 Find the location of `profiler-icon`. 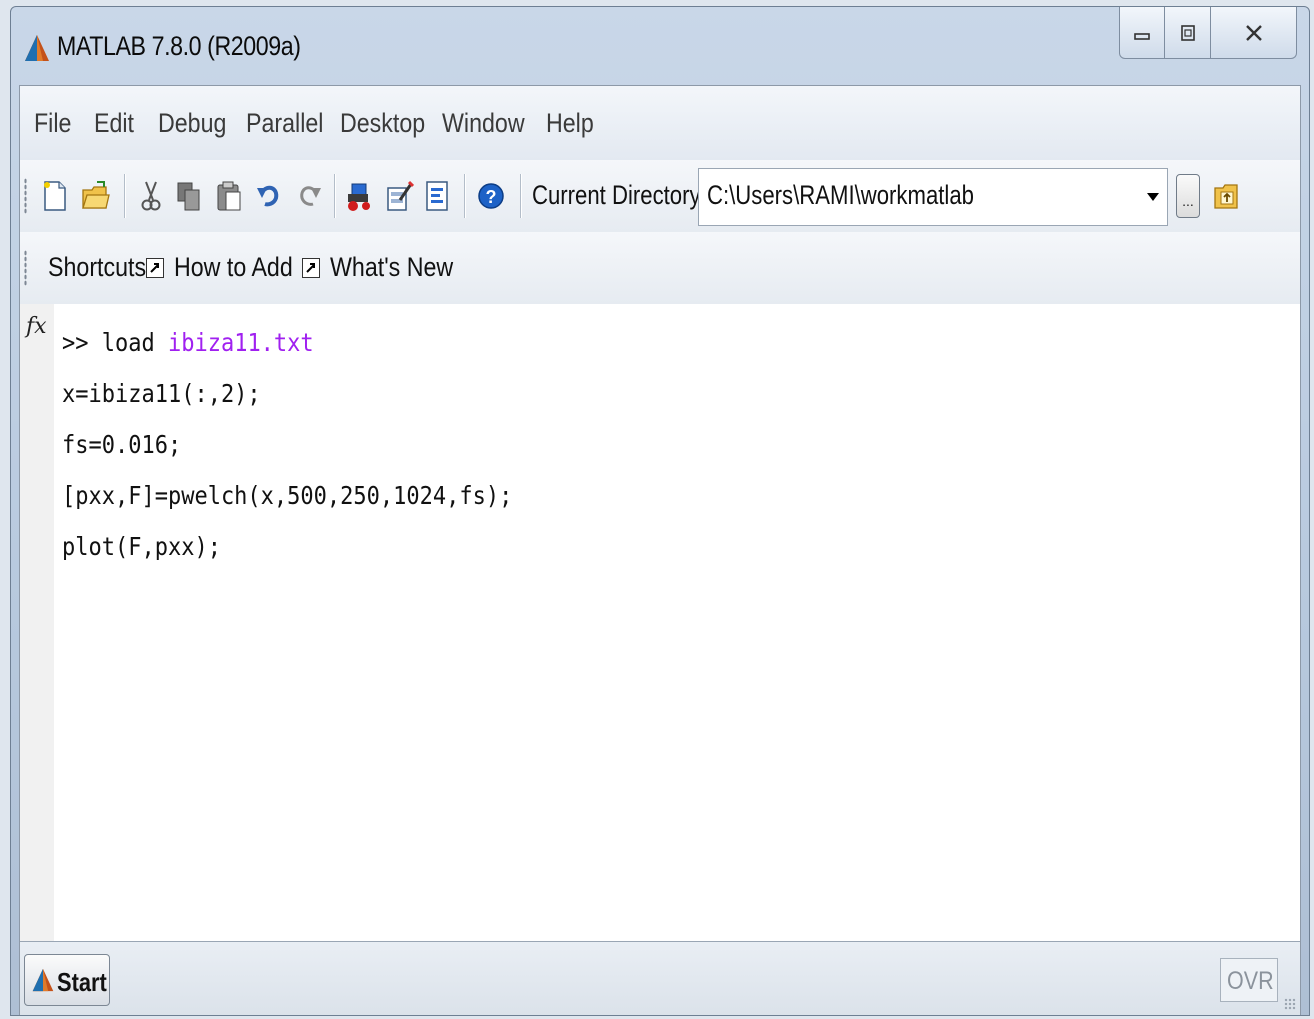

profiler-icon is located at coordinates (437, 196).